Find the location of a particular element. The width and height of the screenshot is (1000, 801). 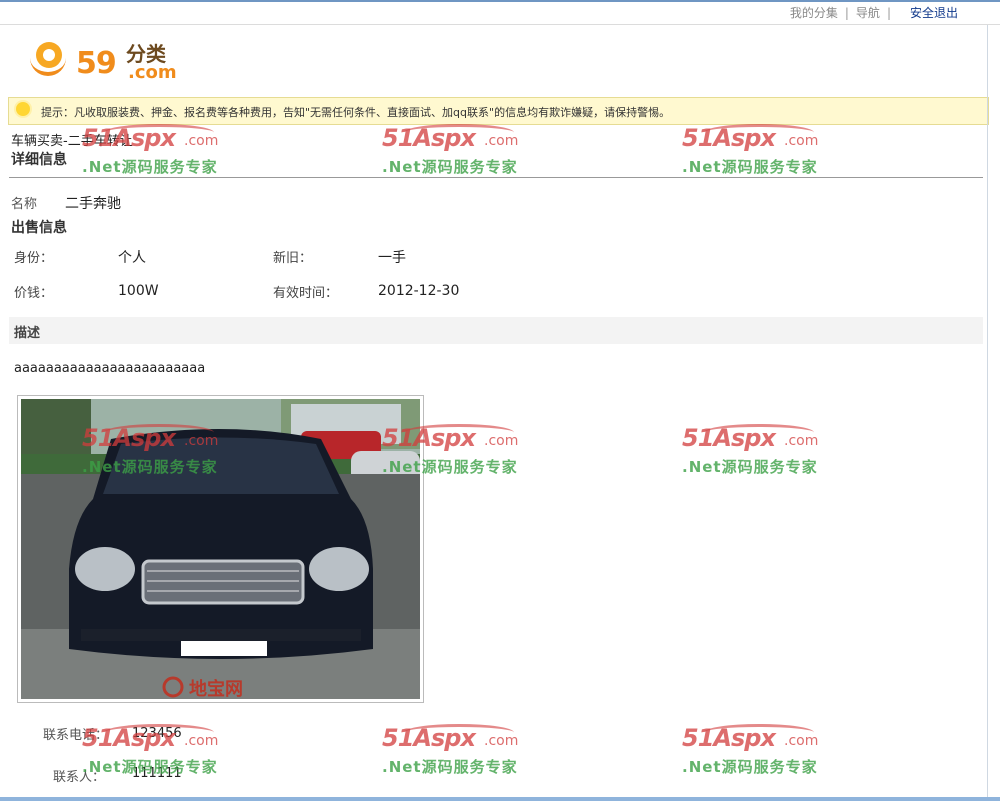

price-label: 价钱： is located at coordinates (34, 293).